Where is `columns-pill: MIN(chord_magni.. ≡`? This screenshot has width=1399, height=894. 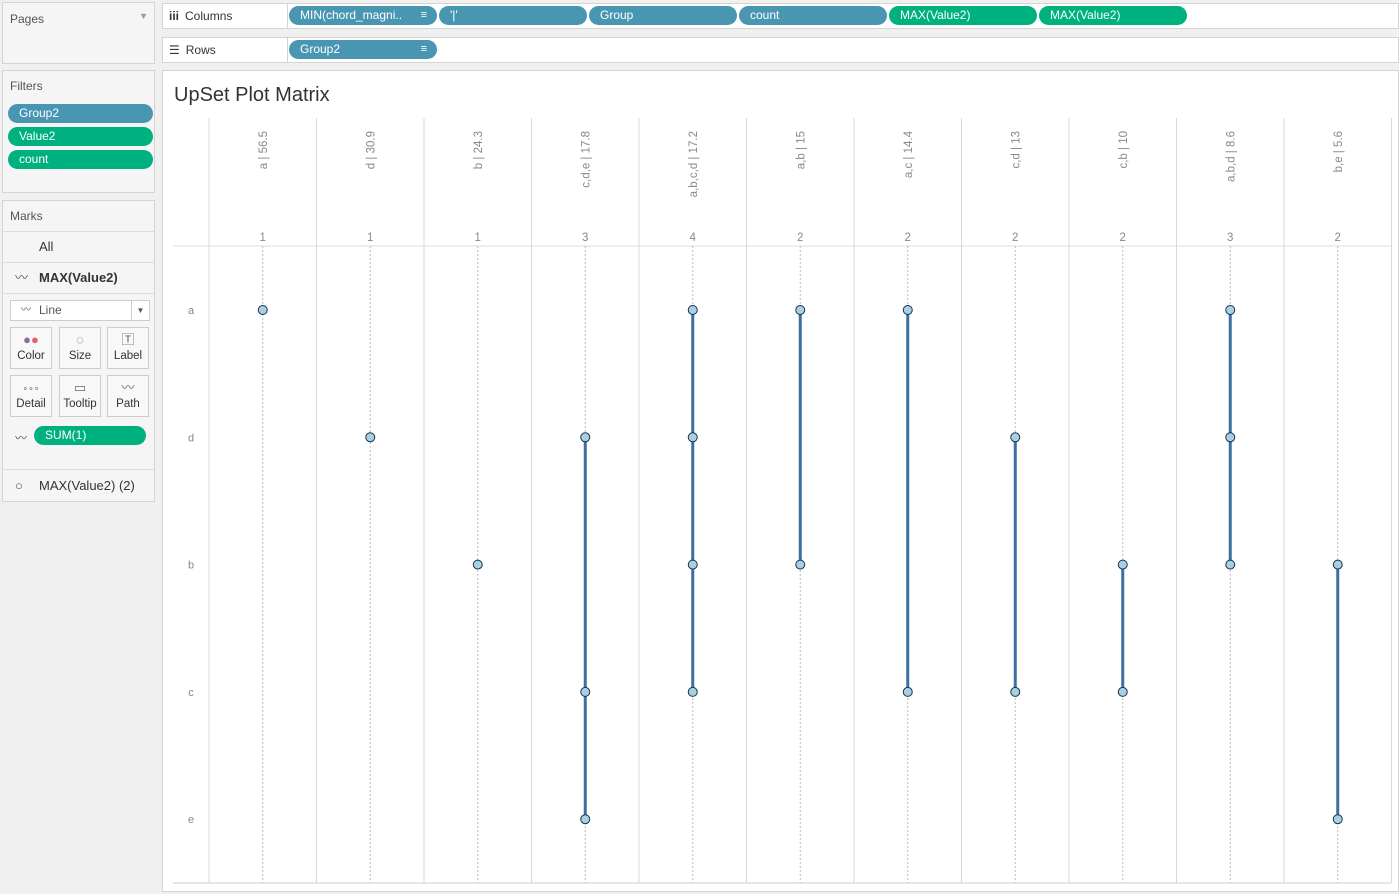 columns-pill: MIN(chord_magni.. ≡ is located at coordinates (363, 15).